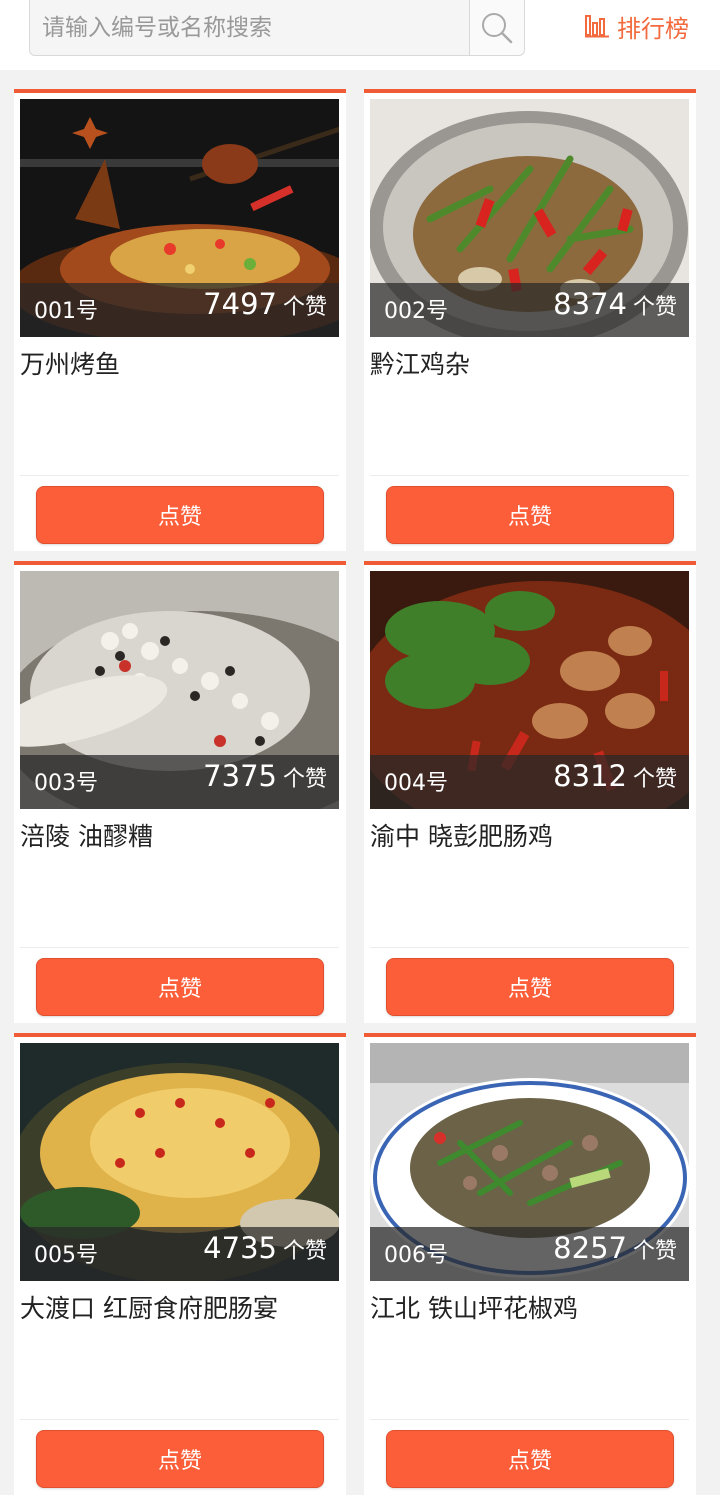  Describe the element at coordinates (179, 690) in the screenshot. I see `dish-photo: 003号 7375 个赞` at that location.